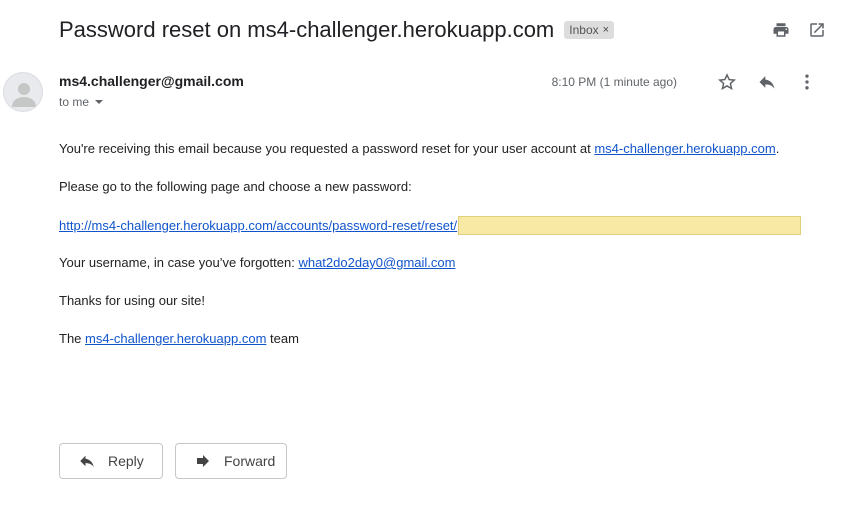  I want to click on inbox-label-text: Inbox, so click(584, 30).